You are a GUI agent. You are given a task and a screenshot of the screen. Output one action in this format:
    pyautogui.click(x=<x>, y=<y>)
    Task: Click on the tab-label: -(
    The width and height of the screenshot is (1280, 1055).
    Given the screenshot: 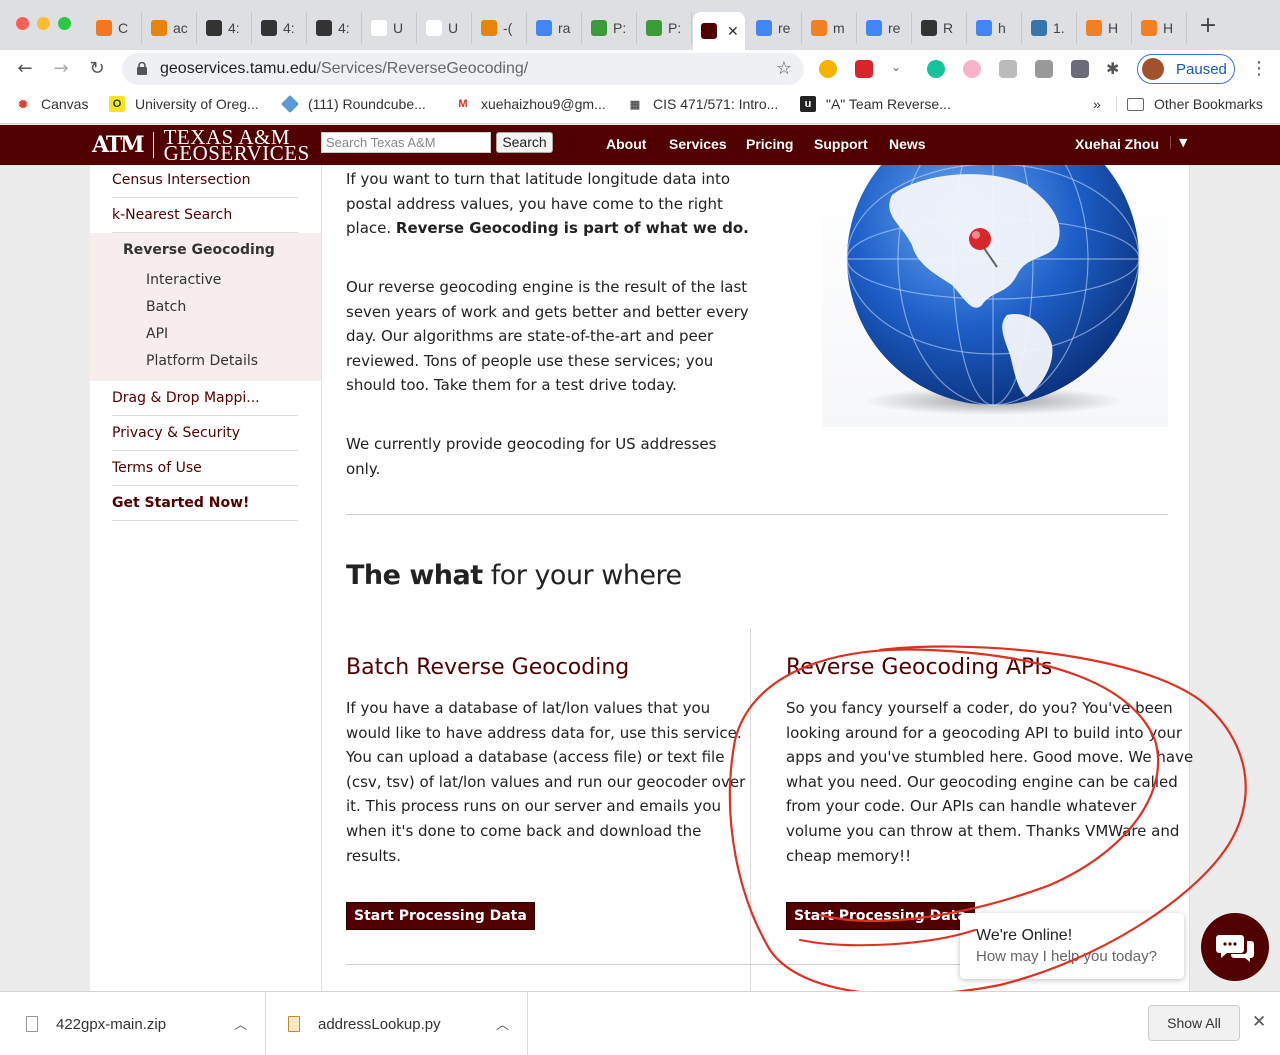 What is the action you would take?
    pyautogui.click(x=508, y=28)
    